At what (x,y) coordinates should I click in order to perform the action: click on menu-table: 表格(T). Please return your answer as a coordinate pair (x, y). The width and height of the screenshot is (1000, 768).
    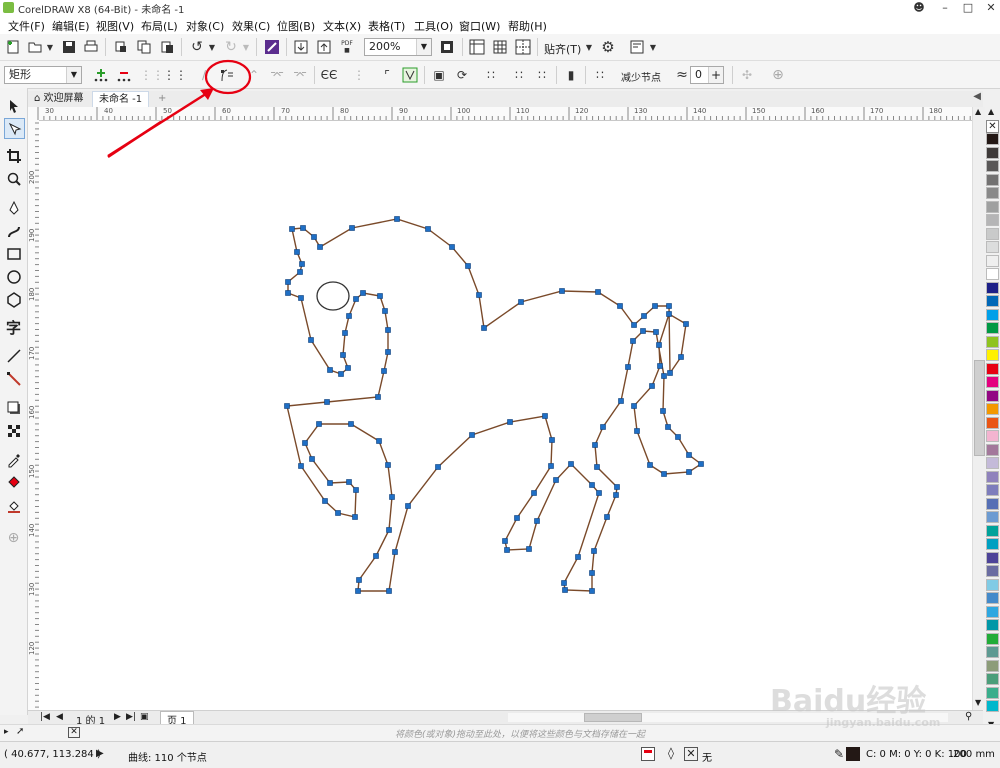
    Looking at the image, I should click on (386, 26).